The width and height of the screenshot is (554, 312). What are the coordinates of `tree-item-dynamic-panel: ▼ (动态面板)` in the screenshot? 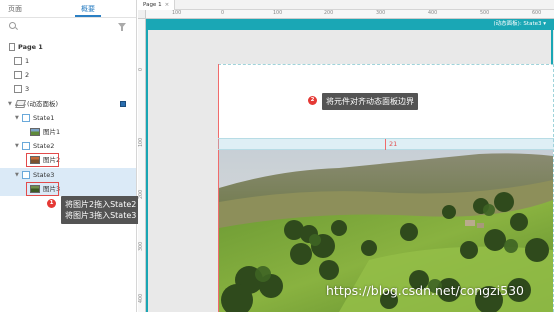 It's located at (68, 104).